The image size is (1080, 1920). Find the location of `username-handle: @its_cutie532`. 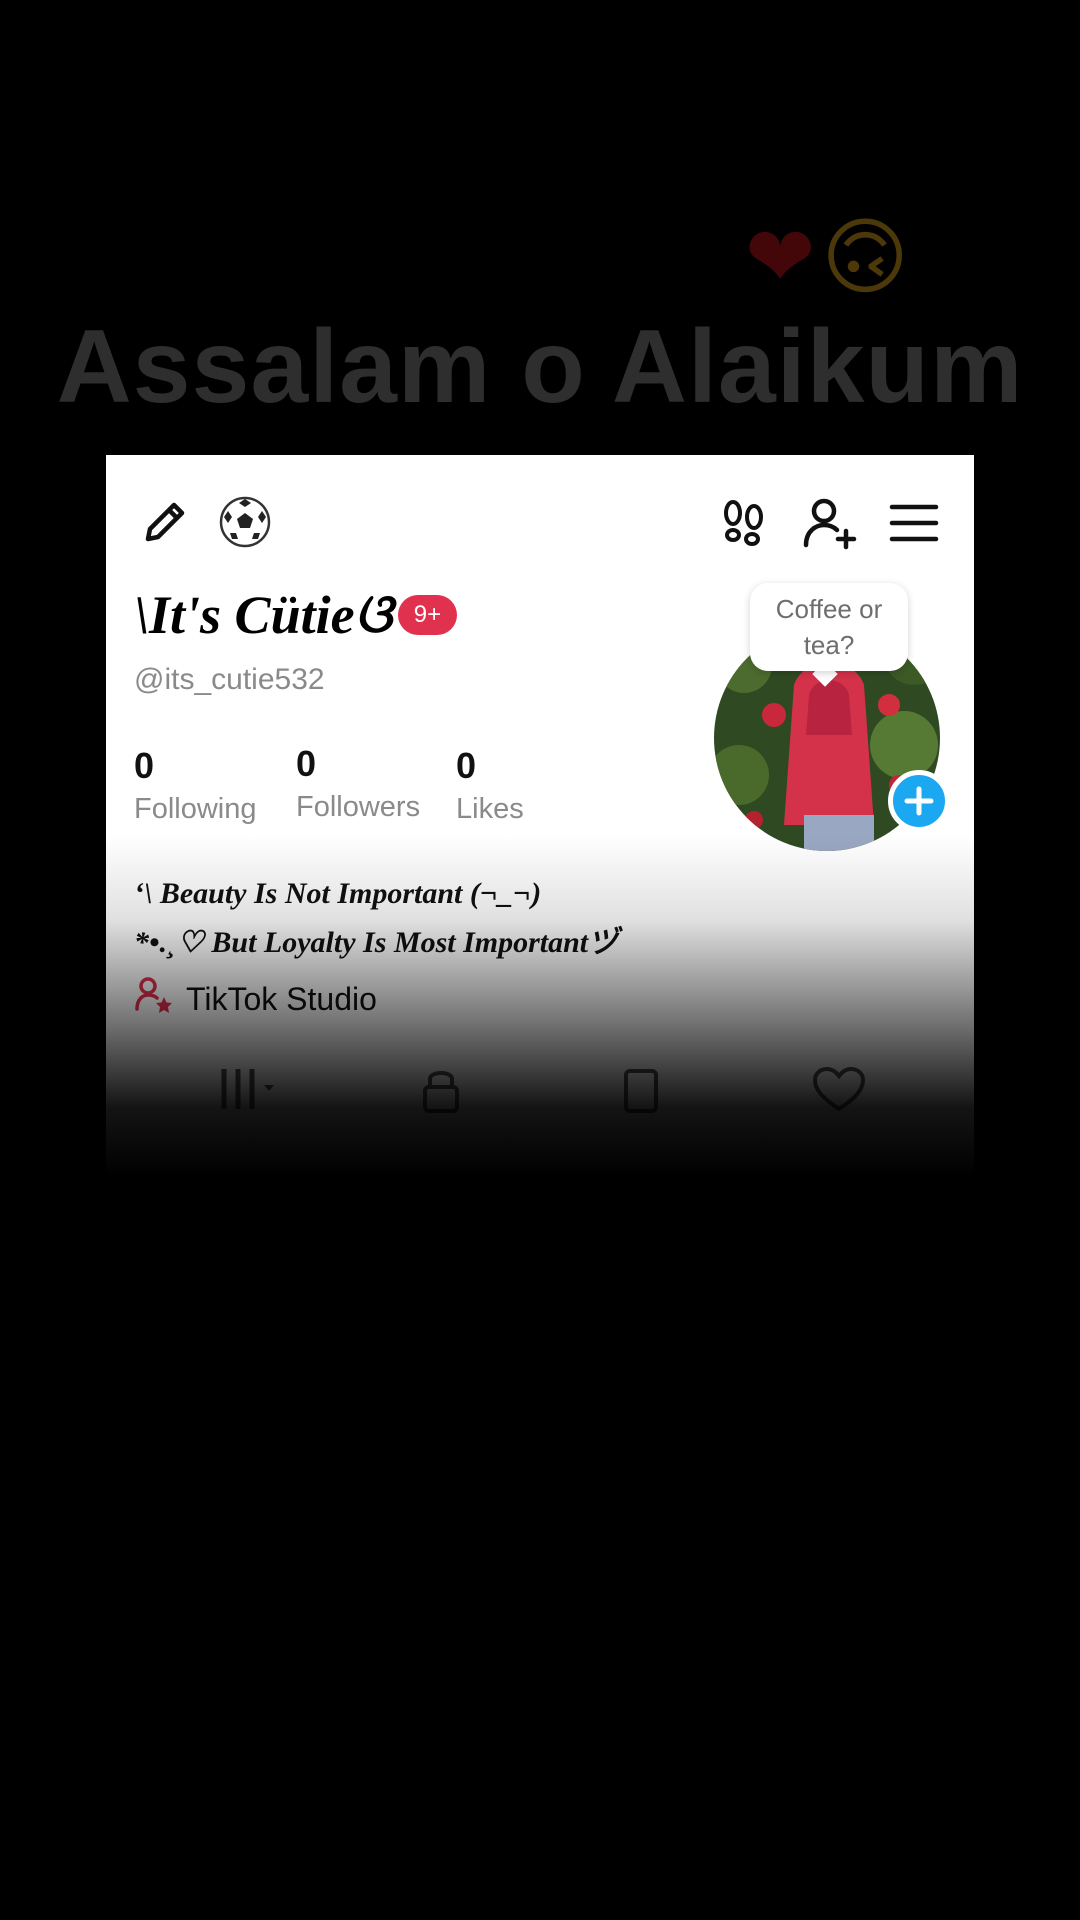

username-handle: @its_cutie532 is located at coordinates (229, 679).